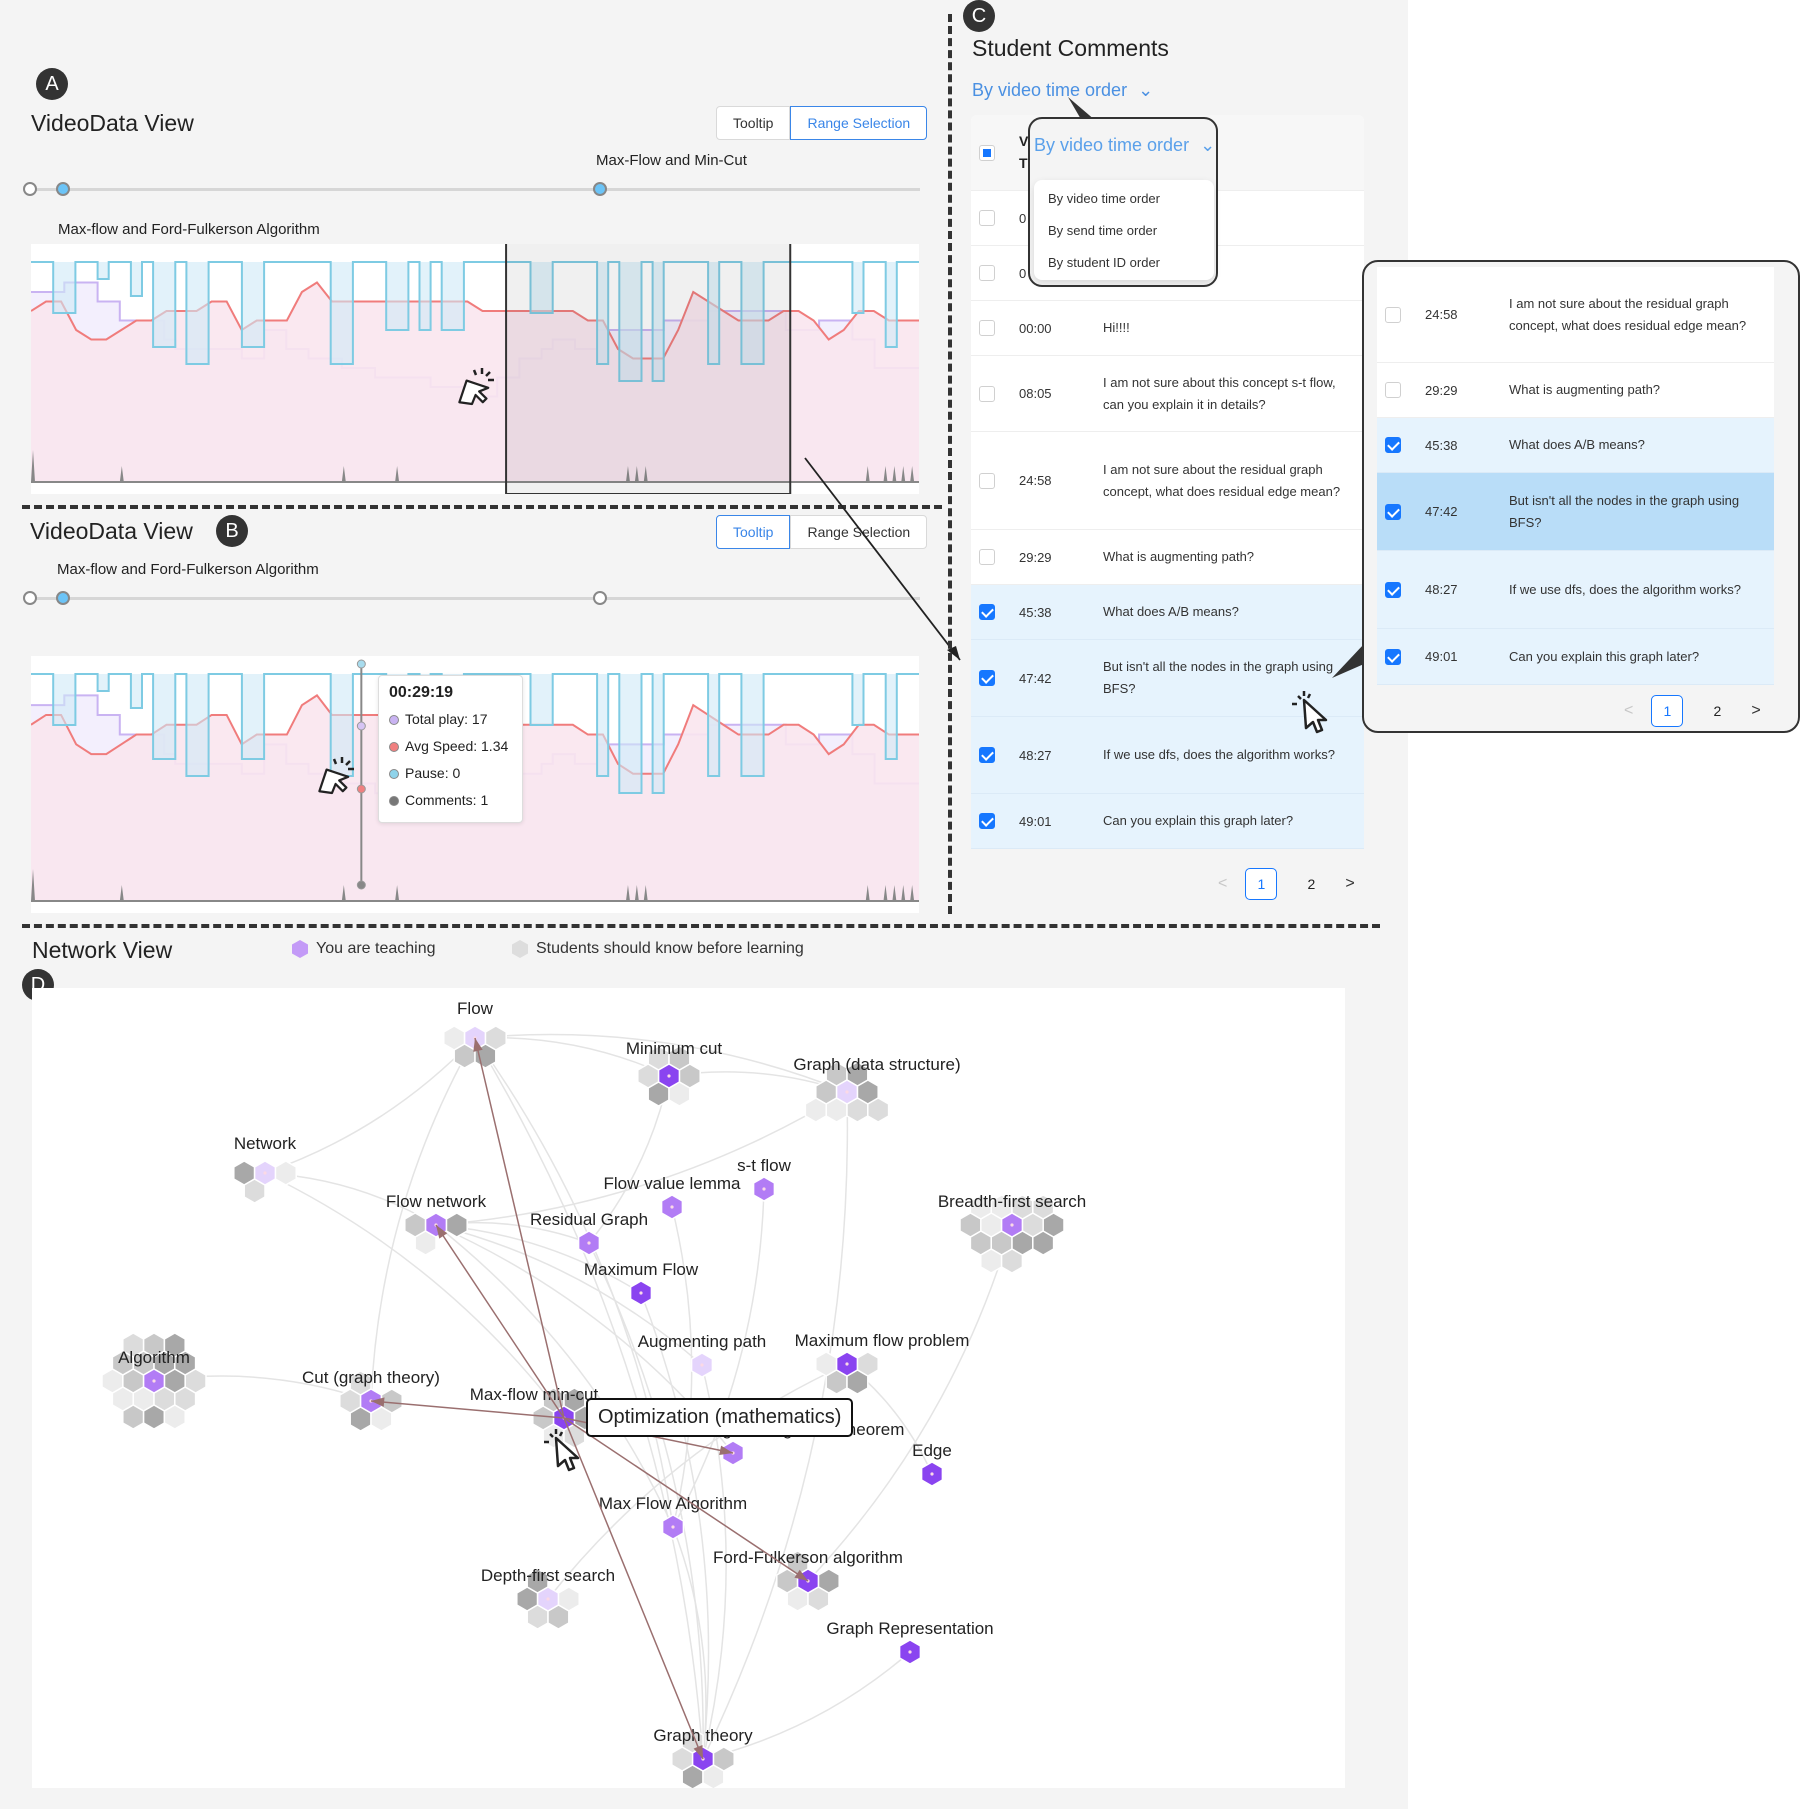  What do you see at coordinates (1124, 199) in the screenshot?
I see `sort-option-video-time: By video time order` at bounding box center [1124, 199].